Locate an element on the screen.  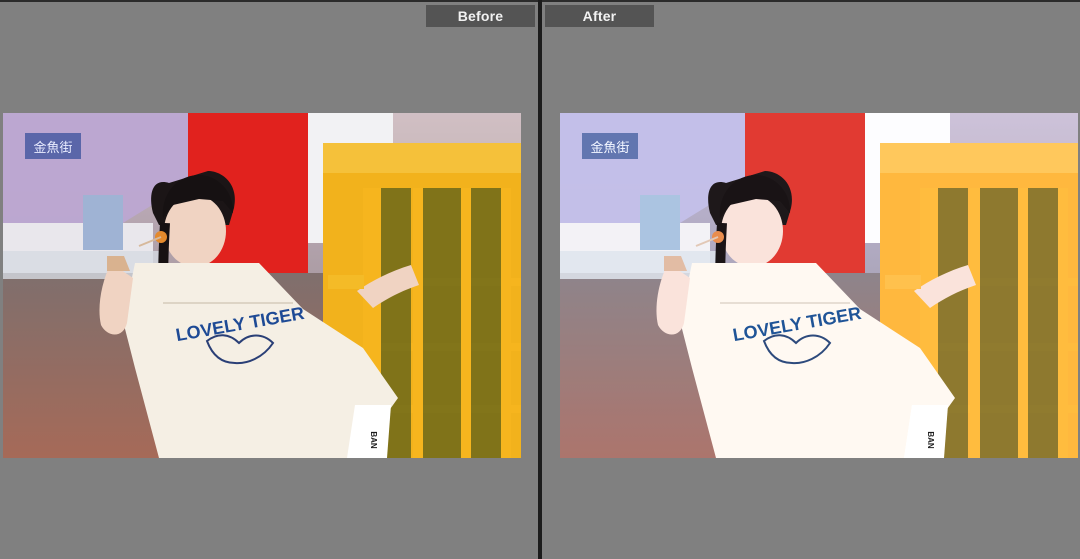
after-label: After is located at coordinates (599, 16).